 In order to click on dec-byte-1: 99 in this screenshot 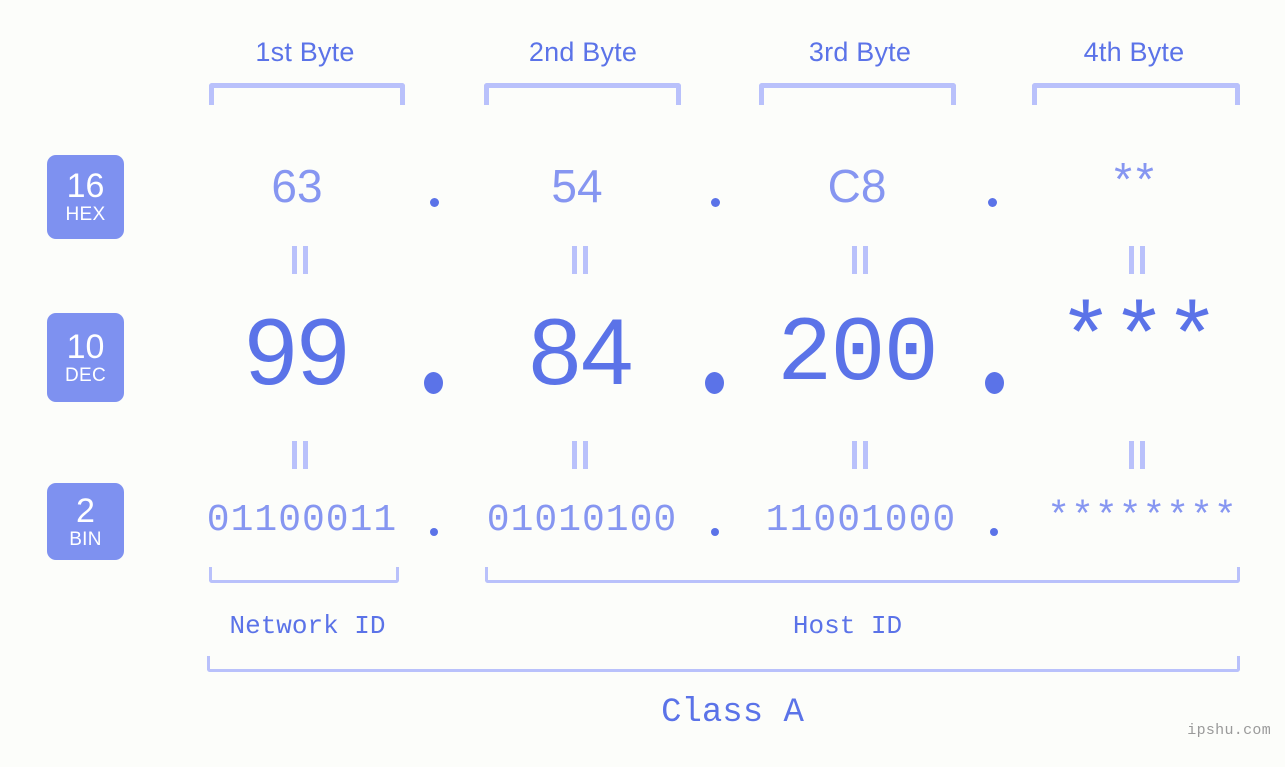, I will do `click(297, 351)`.